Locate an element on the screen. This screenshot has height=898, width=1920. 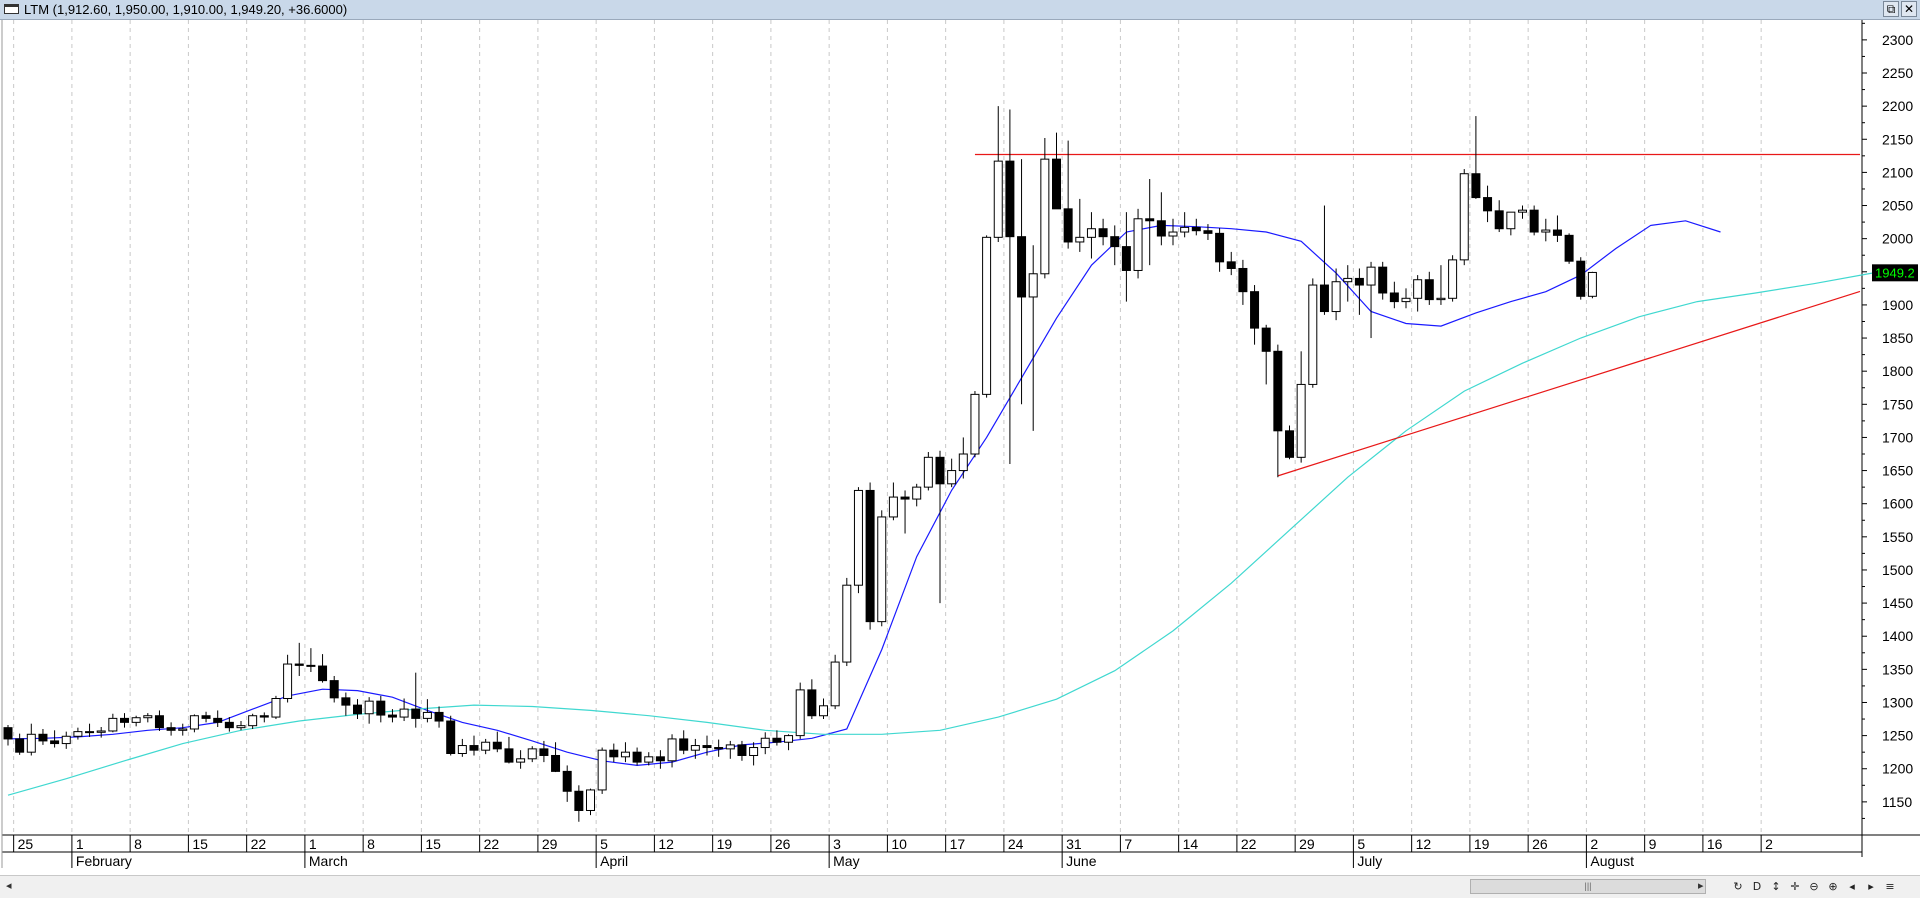
day-label: 8 is located at coordinates (371, 844).